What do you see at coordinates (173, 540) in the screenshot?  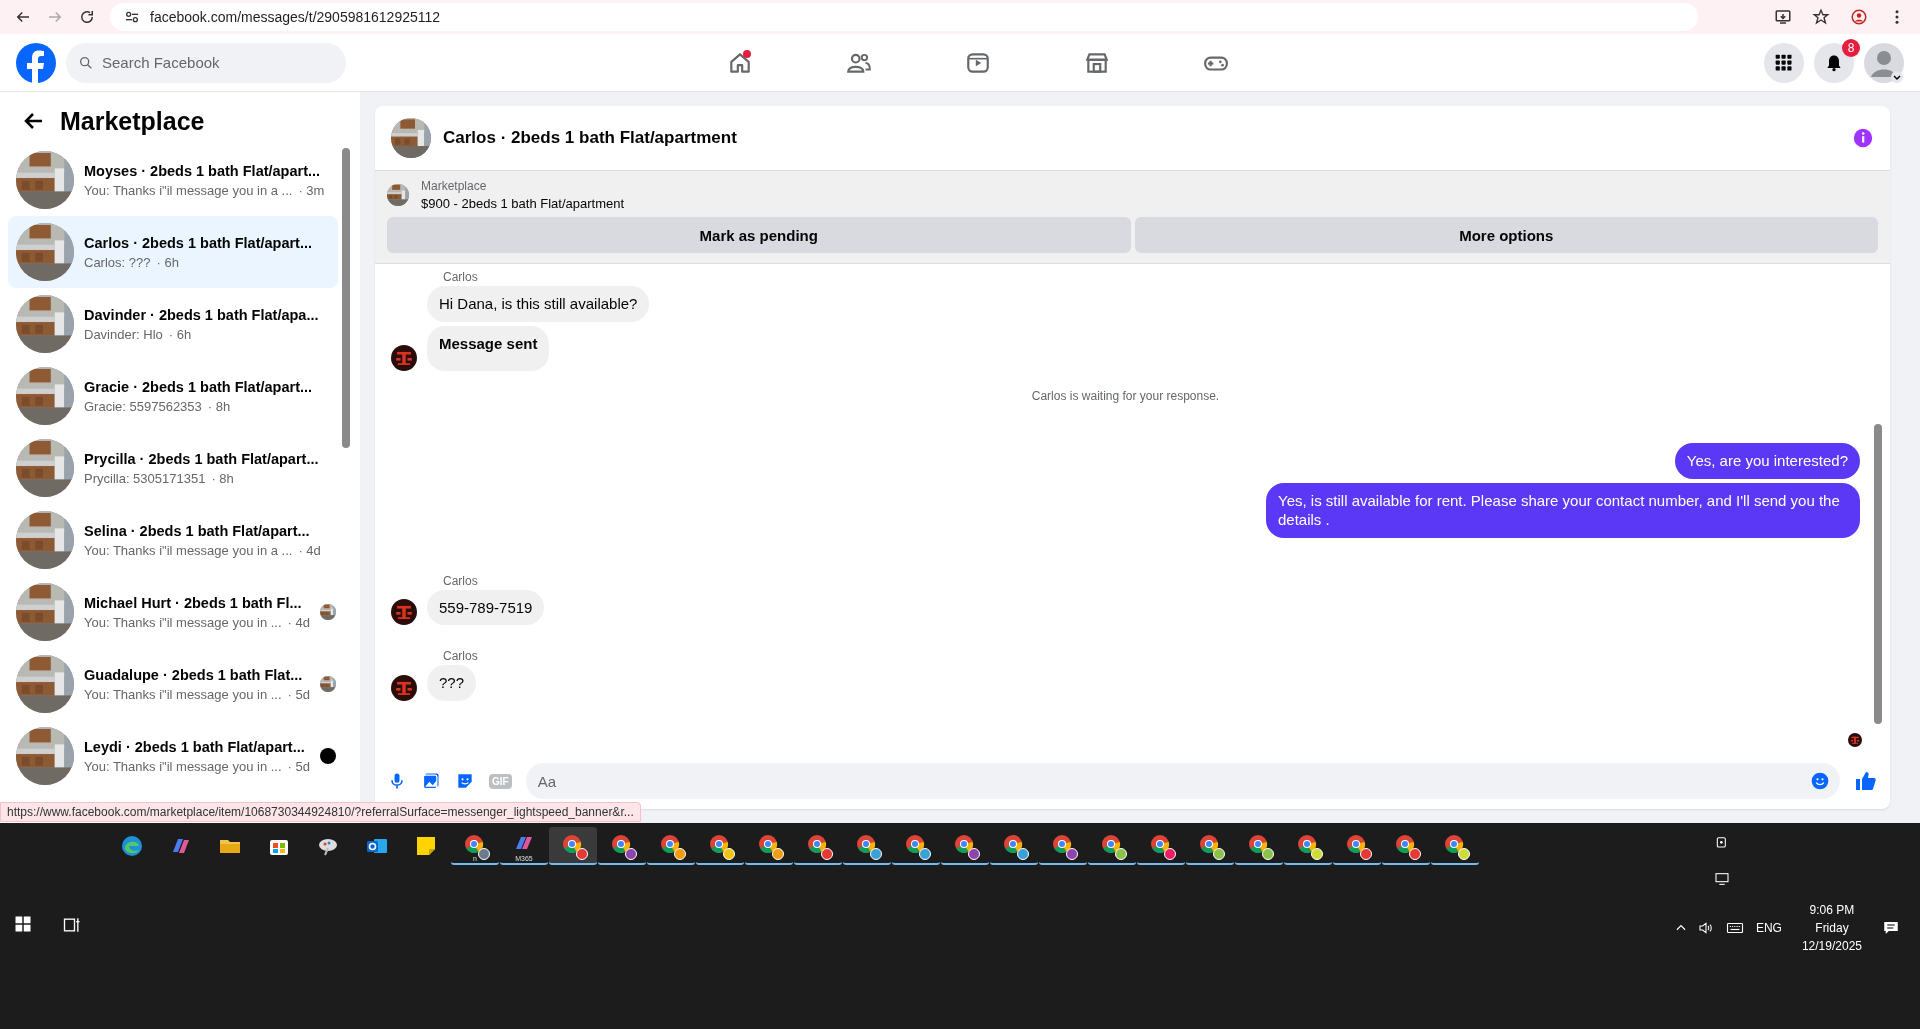 I see `conversation-item: Selina · 2beds 1 bath Flat/apart... You: Thanks i"il message you in a ... · 4d` at bounding box center [173, 540].